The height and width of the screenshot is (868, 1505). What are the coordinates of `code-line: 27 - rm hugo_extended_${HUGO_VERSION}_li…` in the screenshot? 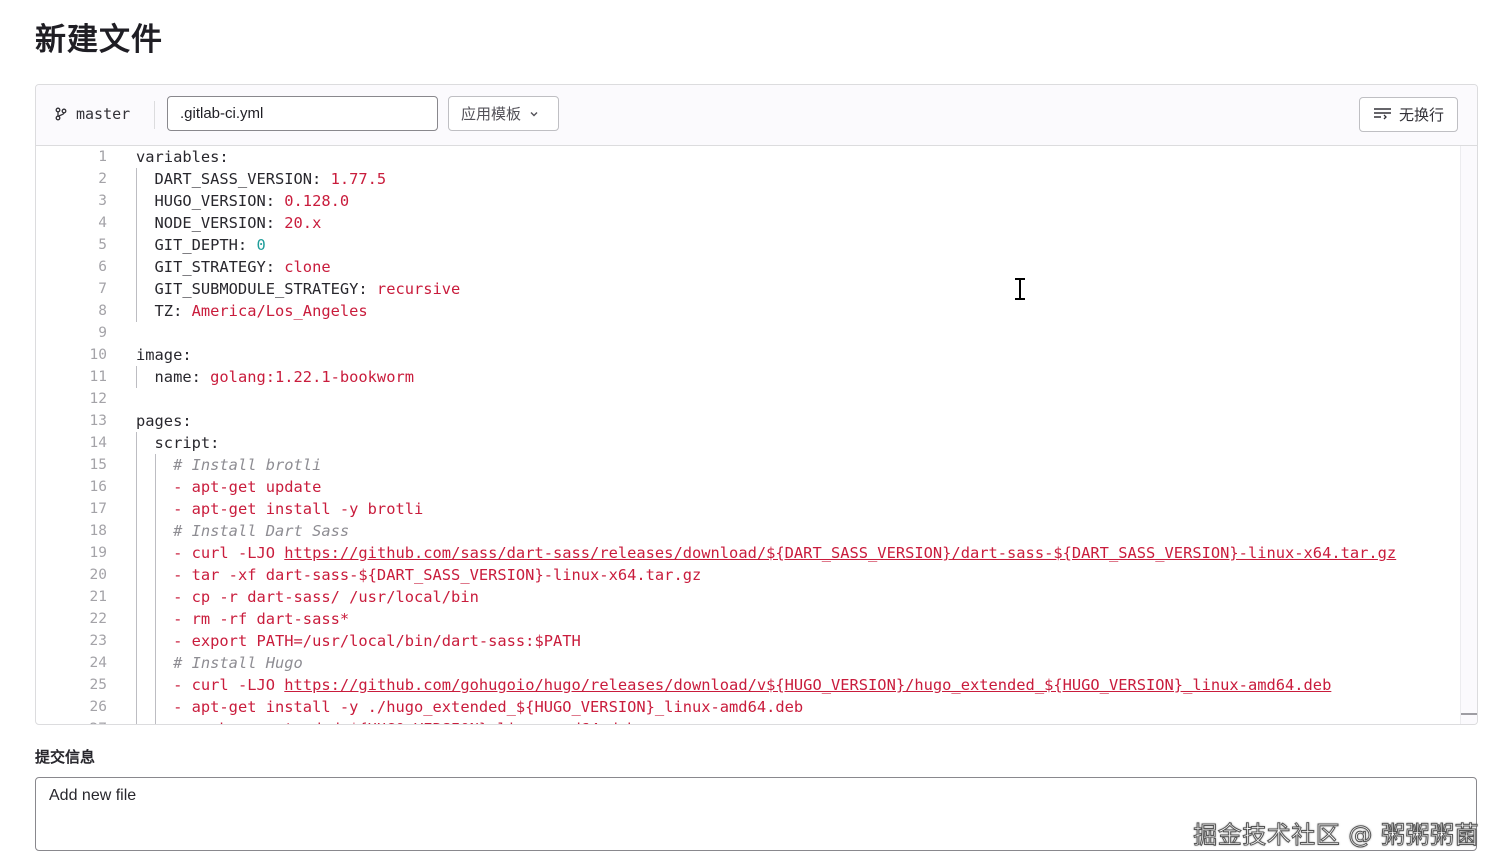 It's located at (756, 721).